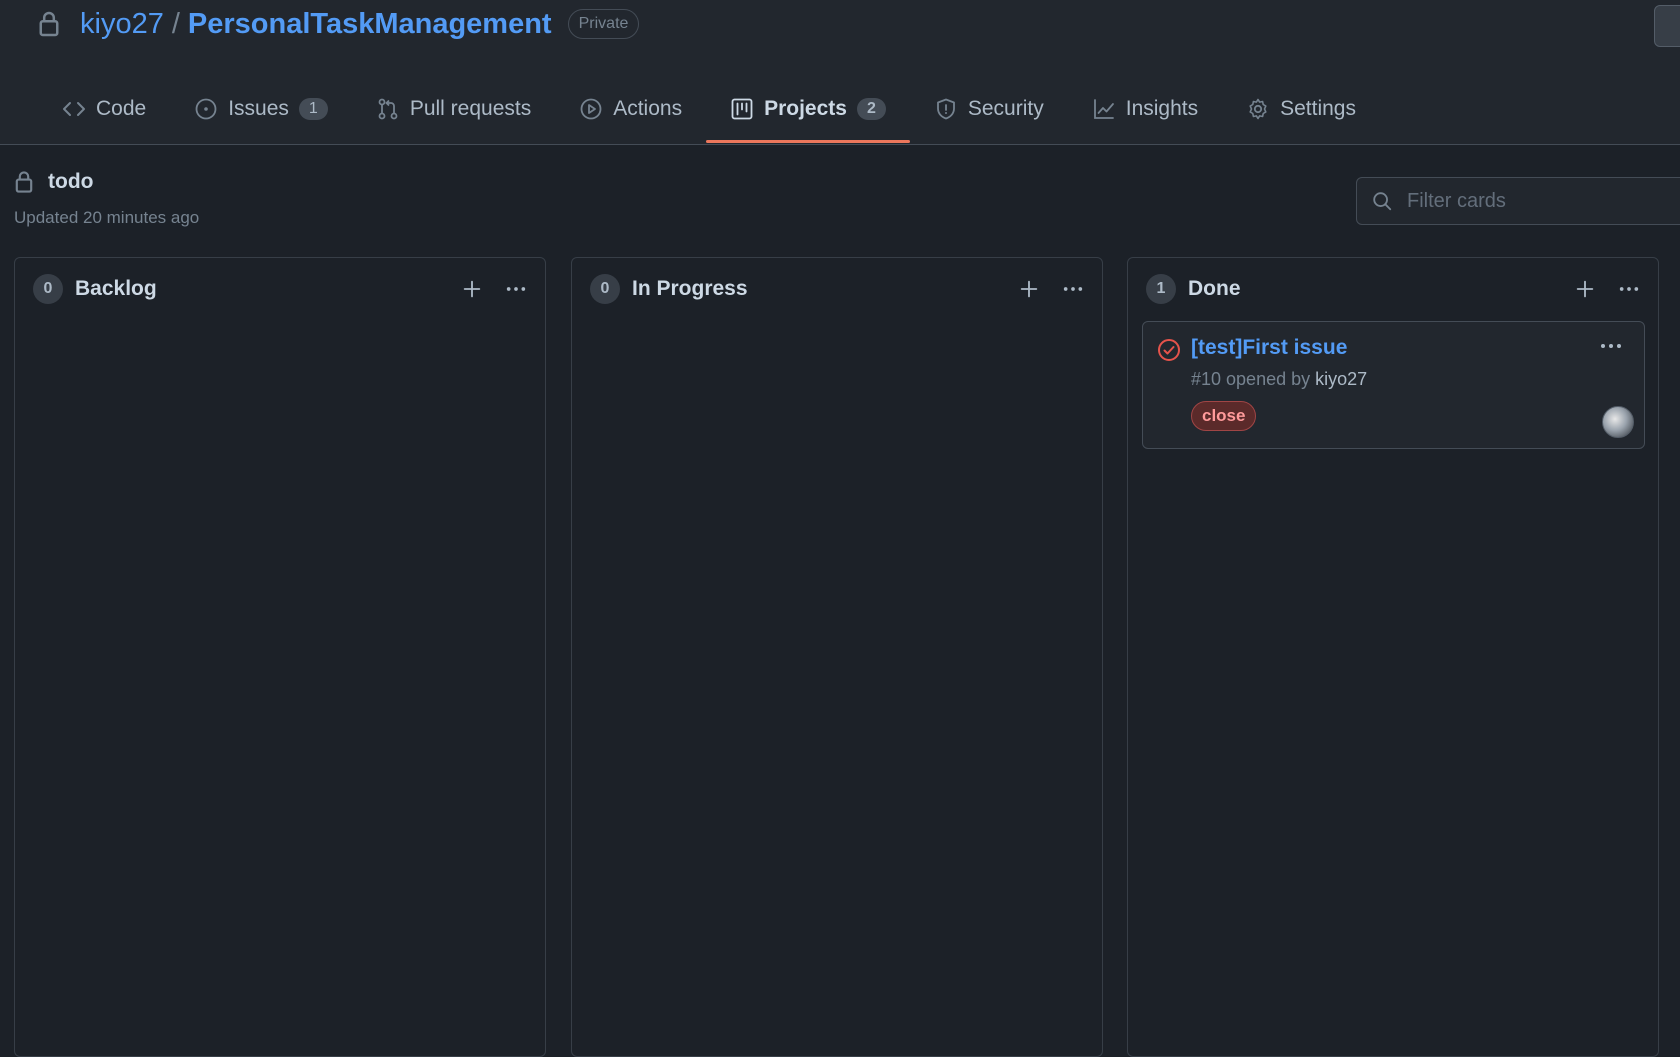 This screenshot has height=1057, width=1680. What do you see at coordinates (258, 108) in the screenshot?
I see `tab-label: Issues` at bounding box center [258, 108].